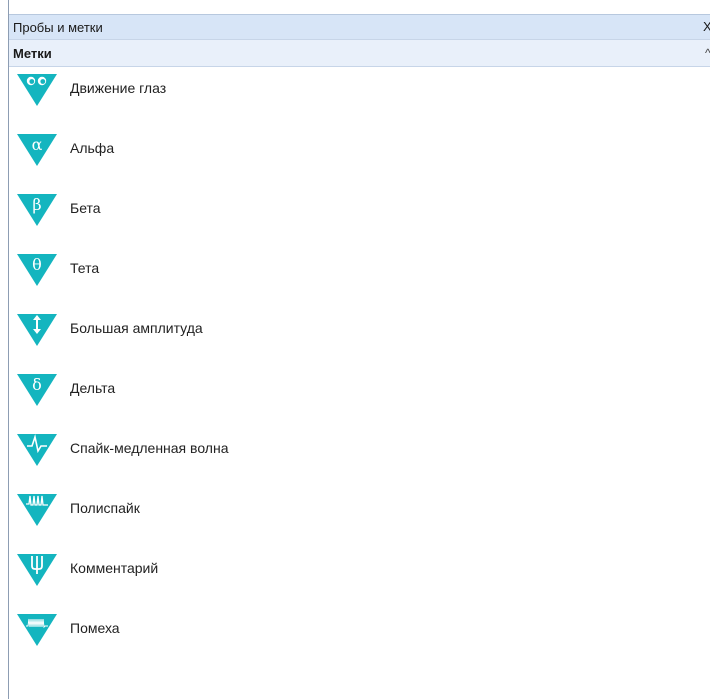 The height and width of the screenshot is (699, 710). I want to click on theta-icon: θ, so click(37, 270).